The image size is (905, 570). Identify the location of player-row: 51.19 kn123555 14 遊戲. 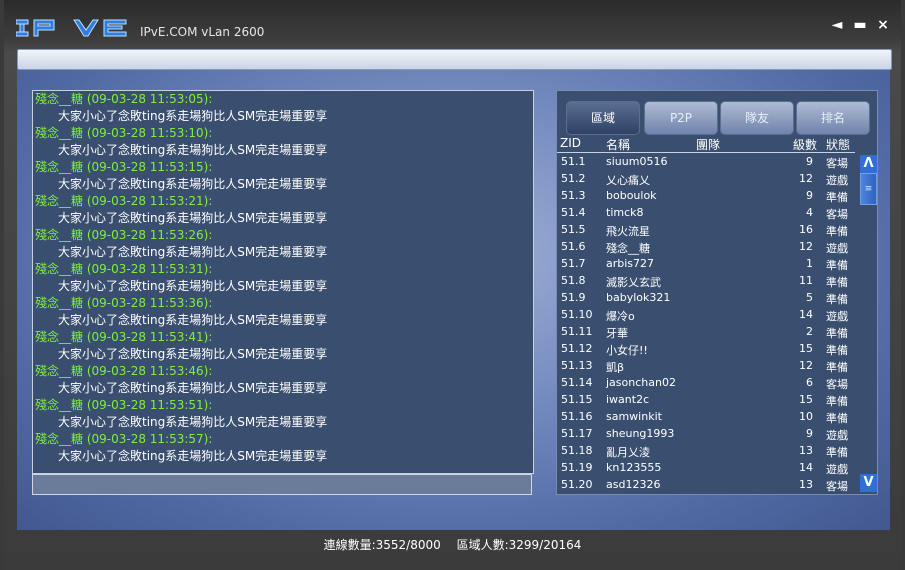
(707, 467).